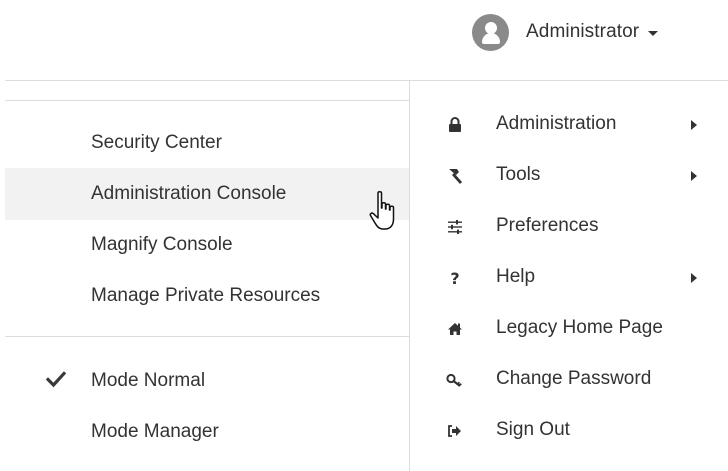 The height and width of the screenshot is (471, 728). I want to click on menu-item-preferences: Preferences, so click(569, 228).